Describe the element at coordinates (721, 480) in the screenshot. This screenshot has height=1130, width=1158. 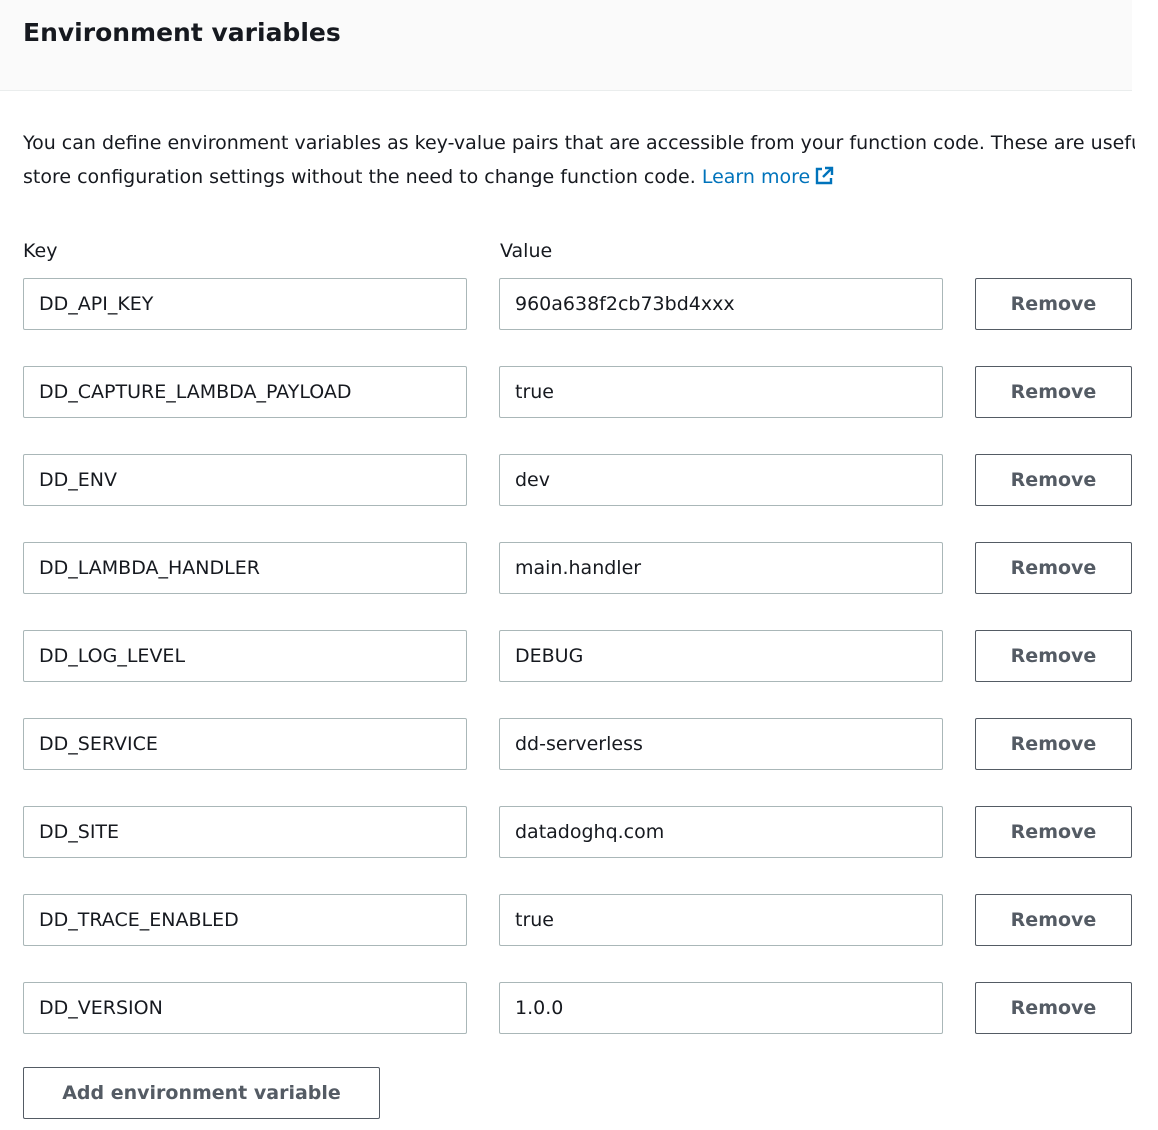
I see `value-input: dev` at that location.